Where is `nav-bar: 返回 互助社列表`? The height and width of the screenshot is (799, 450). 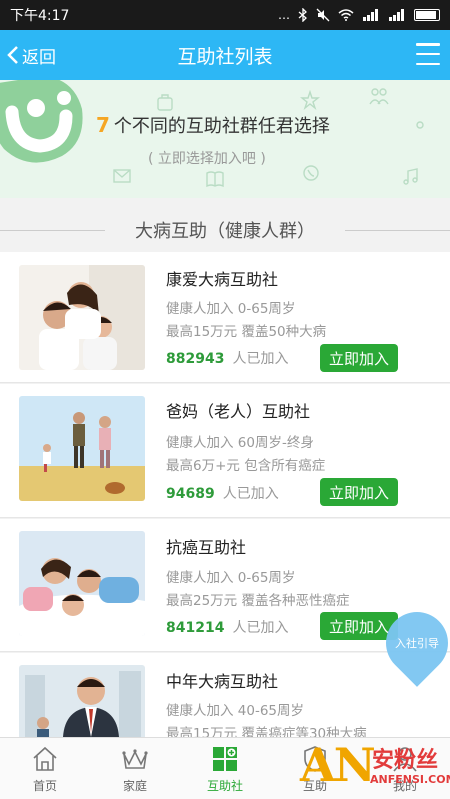
nav-bar: 返回 互助社列表 is located at coordinates (225, 55).